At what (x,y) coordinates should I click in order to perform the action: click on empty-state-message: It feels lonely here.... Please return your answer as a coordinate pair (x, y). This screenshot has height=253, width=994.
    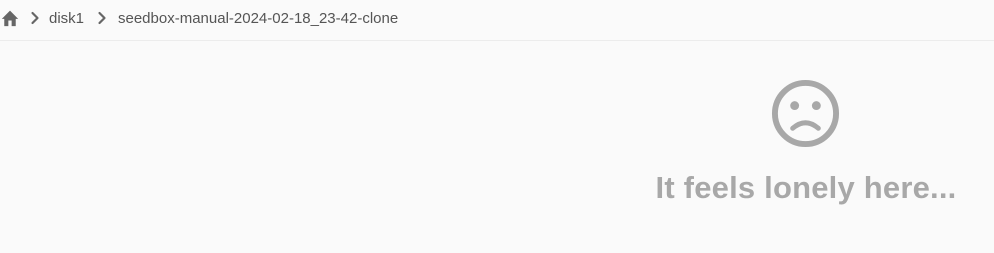
    Looking at the image, I should click on (806, 187).